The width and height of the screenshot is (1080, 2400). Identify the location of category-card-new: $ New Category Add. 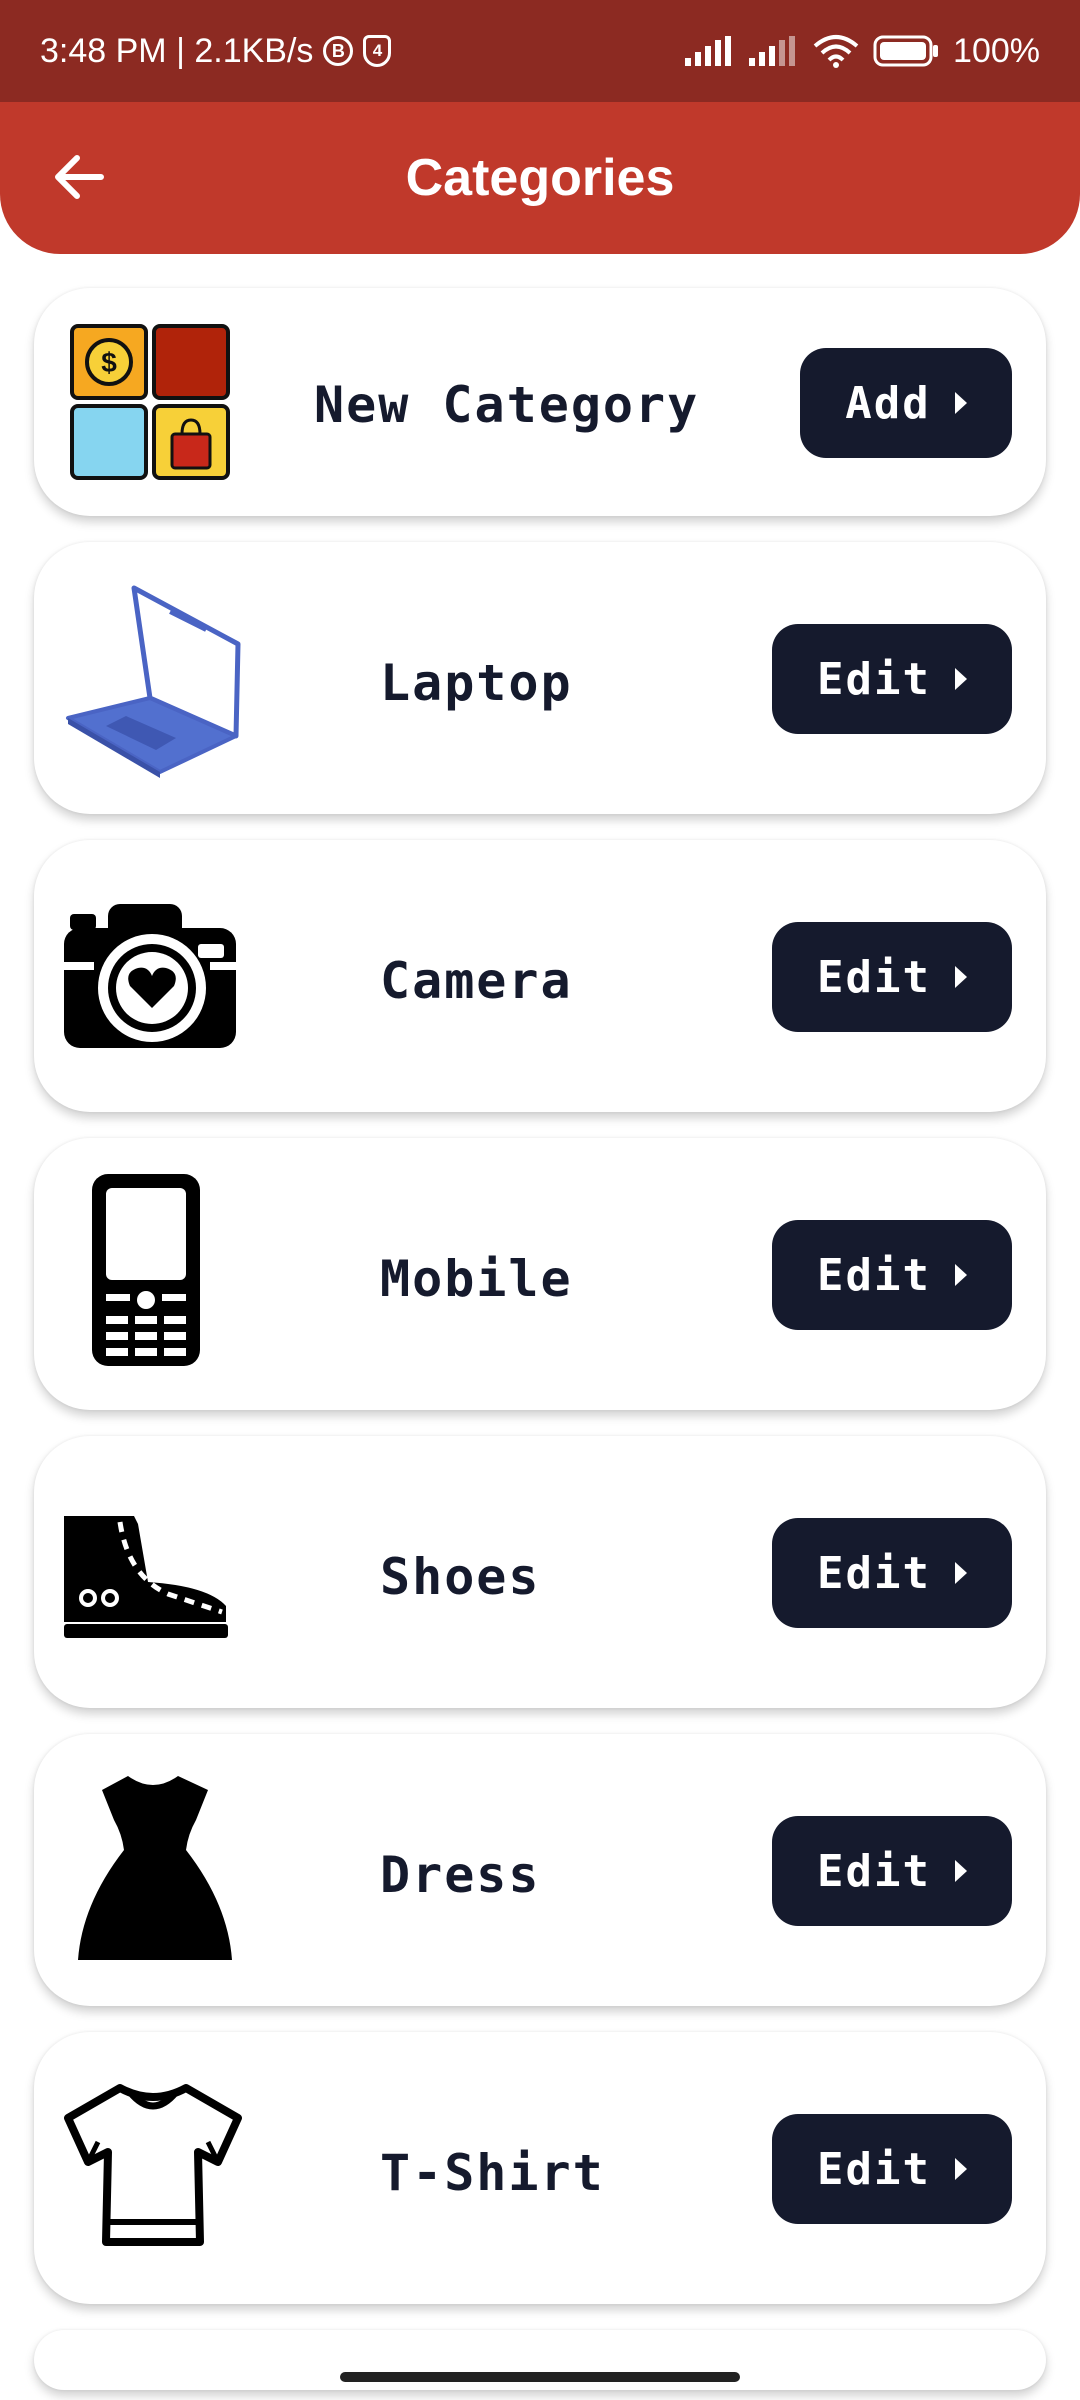
(540, 402).